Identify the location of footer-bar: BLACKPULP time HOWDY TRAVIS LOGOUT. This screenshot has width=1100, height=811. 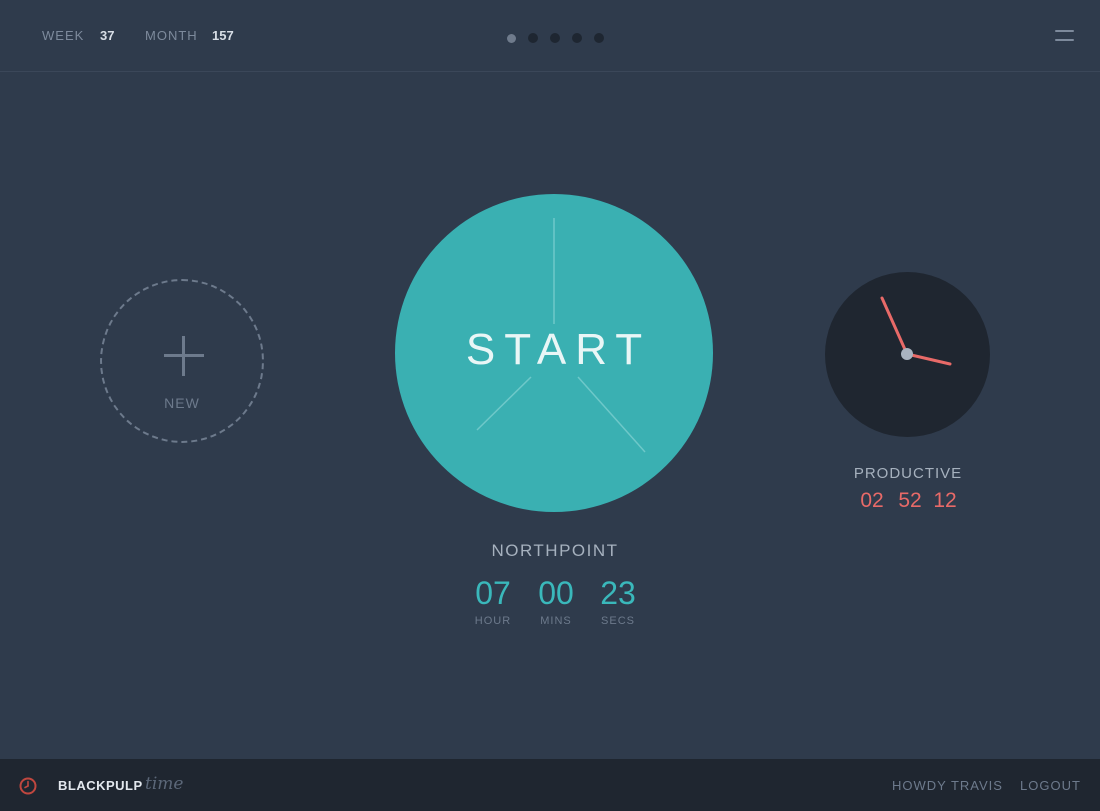
(550, 785).